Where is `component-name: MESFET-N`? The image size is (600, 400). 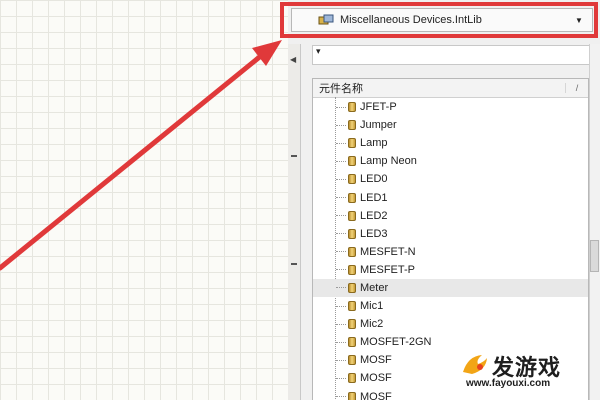
component-name: MESFET-N is located at coordinates (388, 251).